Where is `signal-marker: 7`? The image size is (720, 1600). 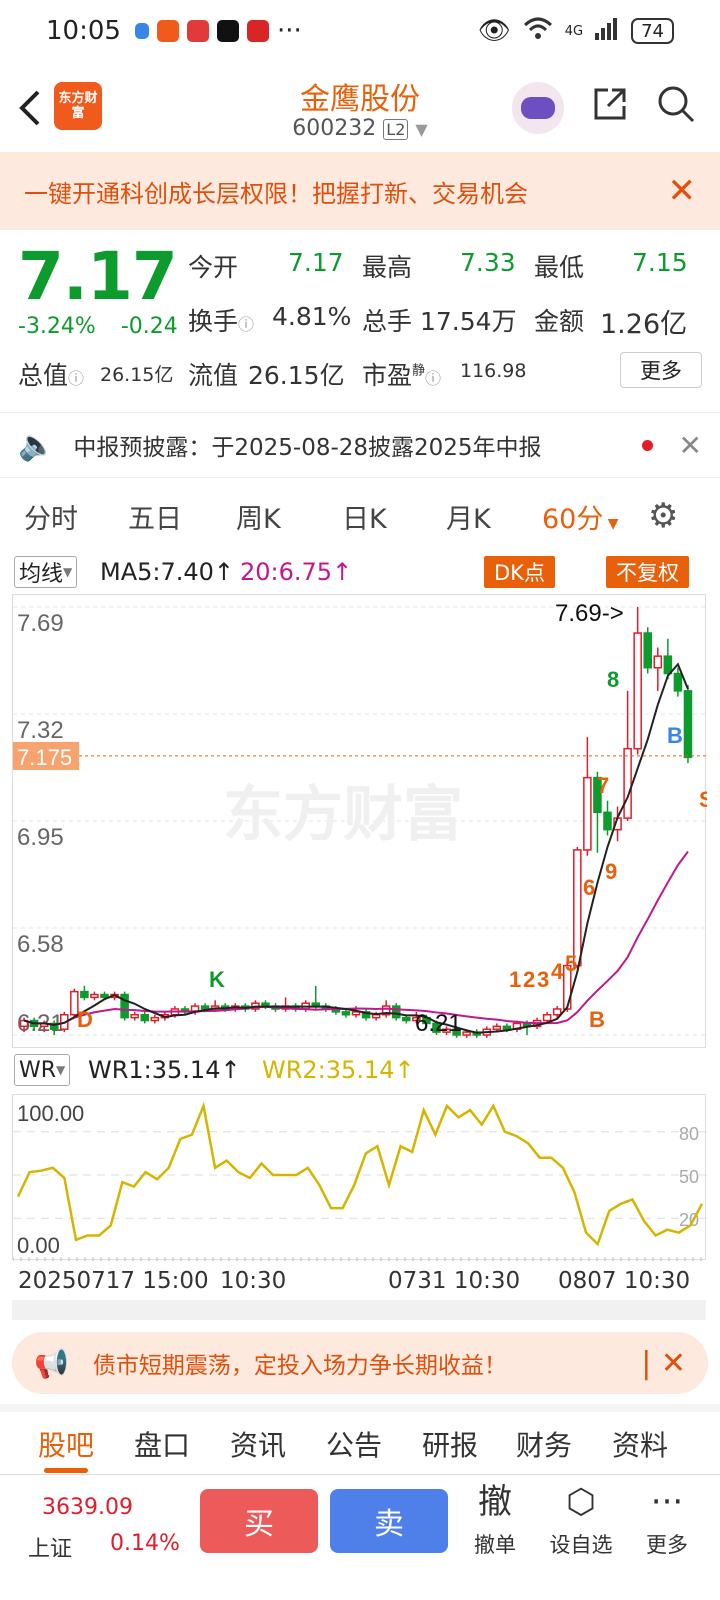 signal-marker: 7 is located at coordinates (603, 785).